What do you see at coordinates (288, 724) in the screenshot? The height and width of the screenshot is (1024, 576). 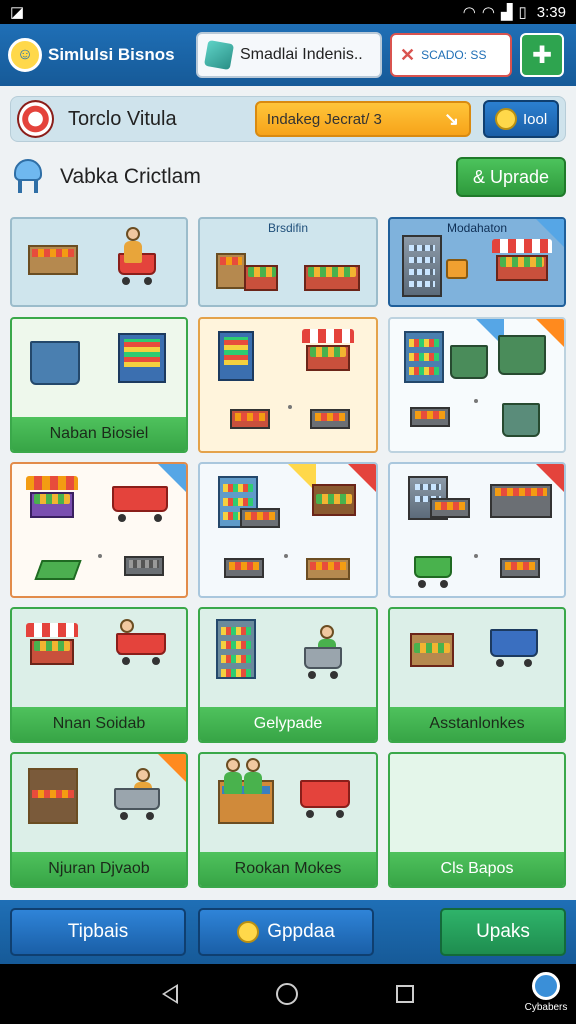 I see `card-r4c2-label: Gelypade` at bounding box center [288, 724].